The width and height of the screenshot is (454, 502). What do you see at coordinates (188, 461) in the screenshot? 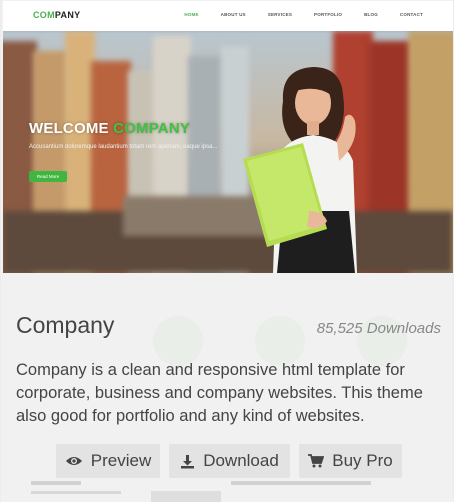
I see `download-icon` at bounding box center [188, 461].